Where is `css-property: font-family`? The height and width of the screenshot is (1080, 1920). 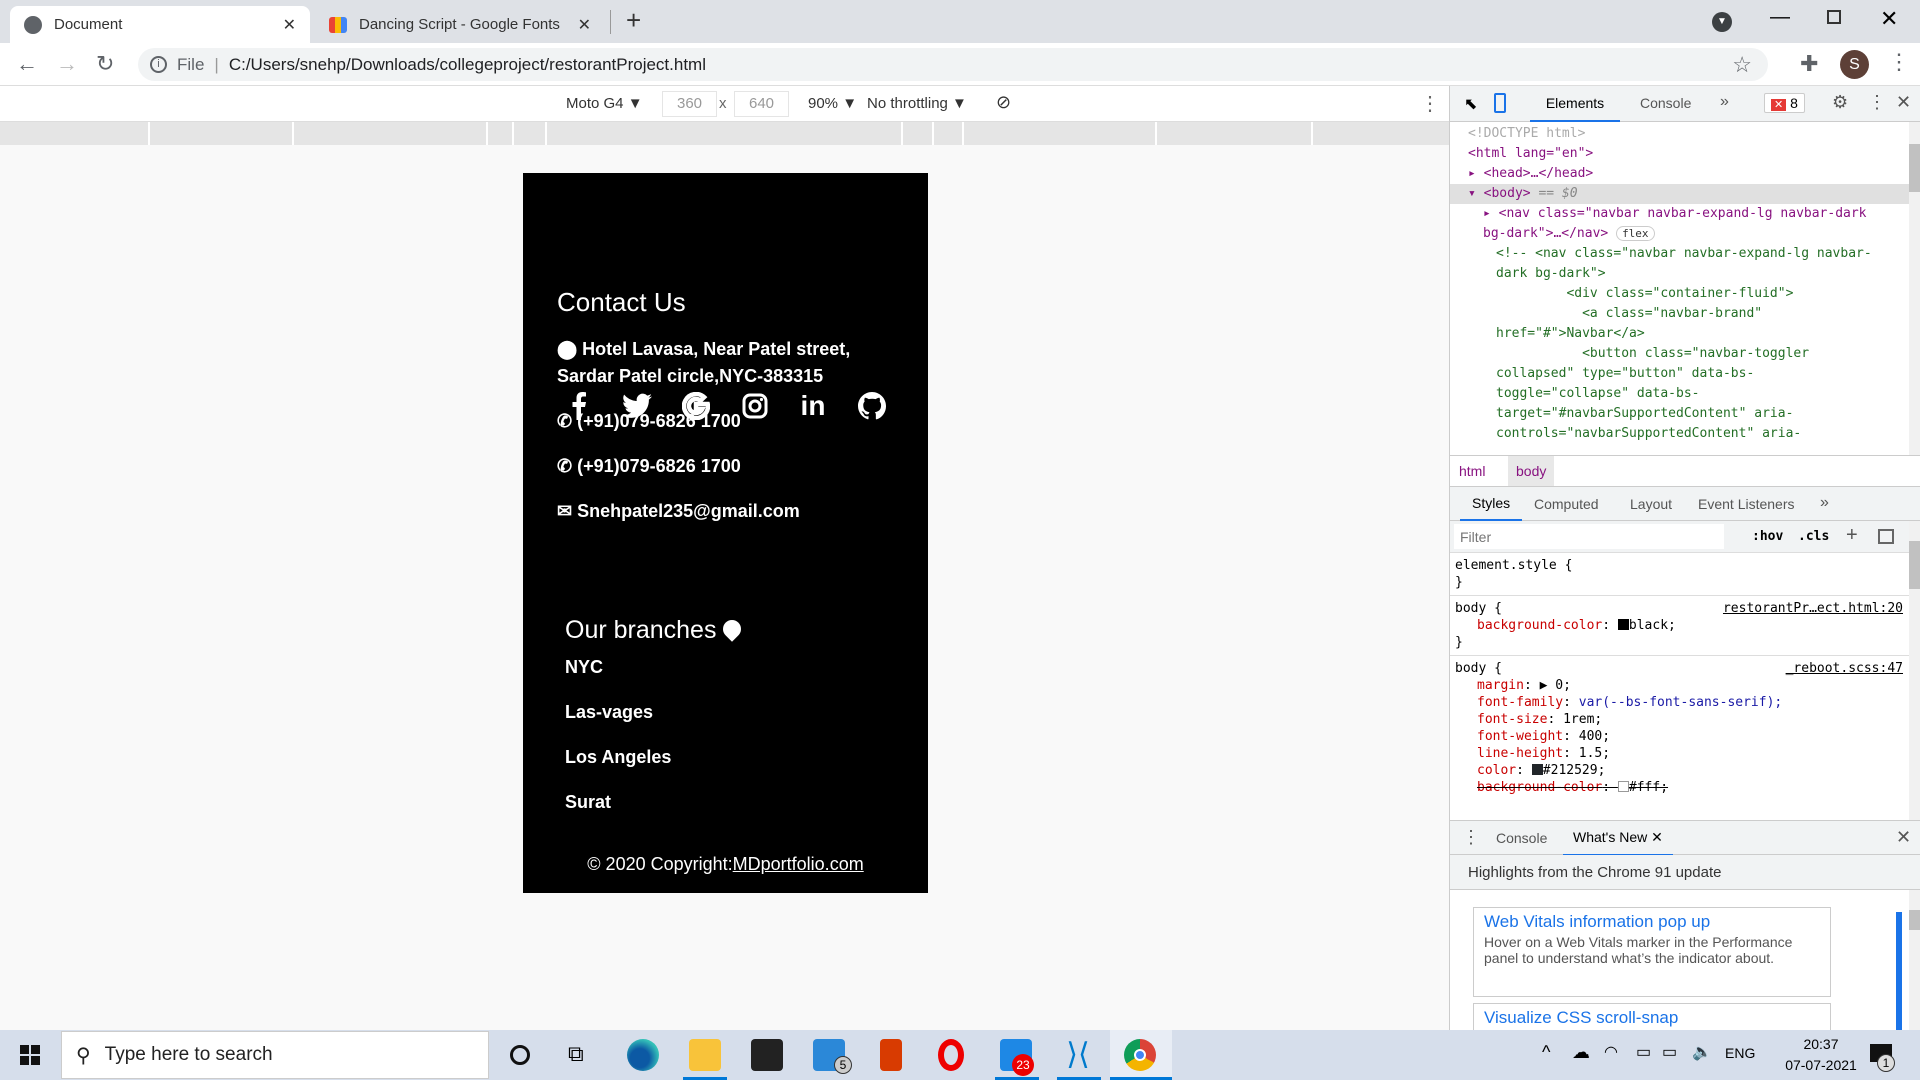
css-property: font-family is located at coordinates (1520, 702).